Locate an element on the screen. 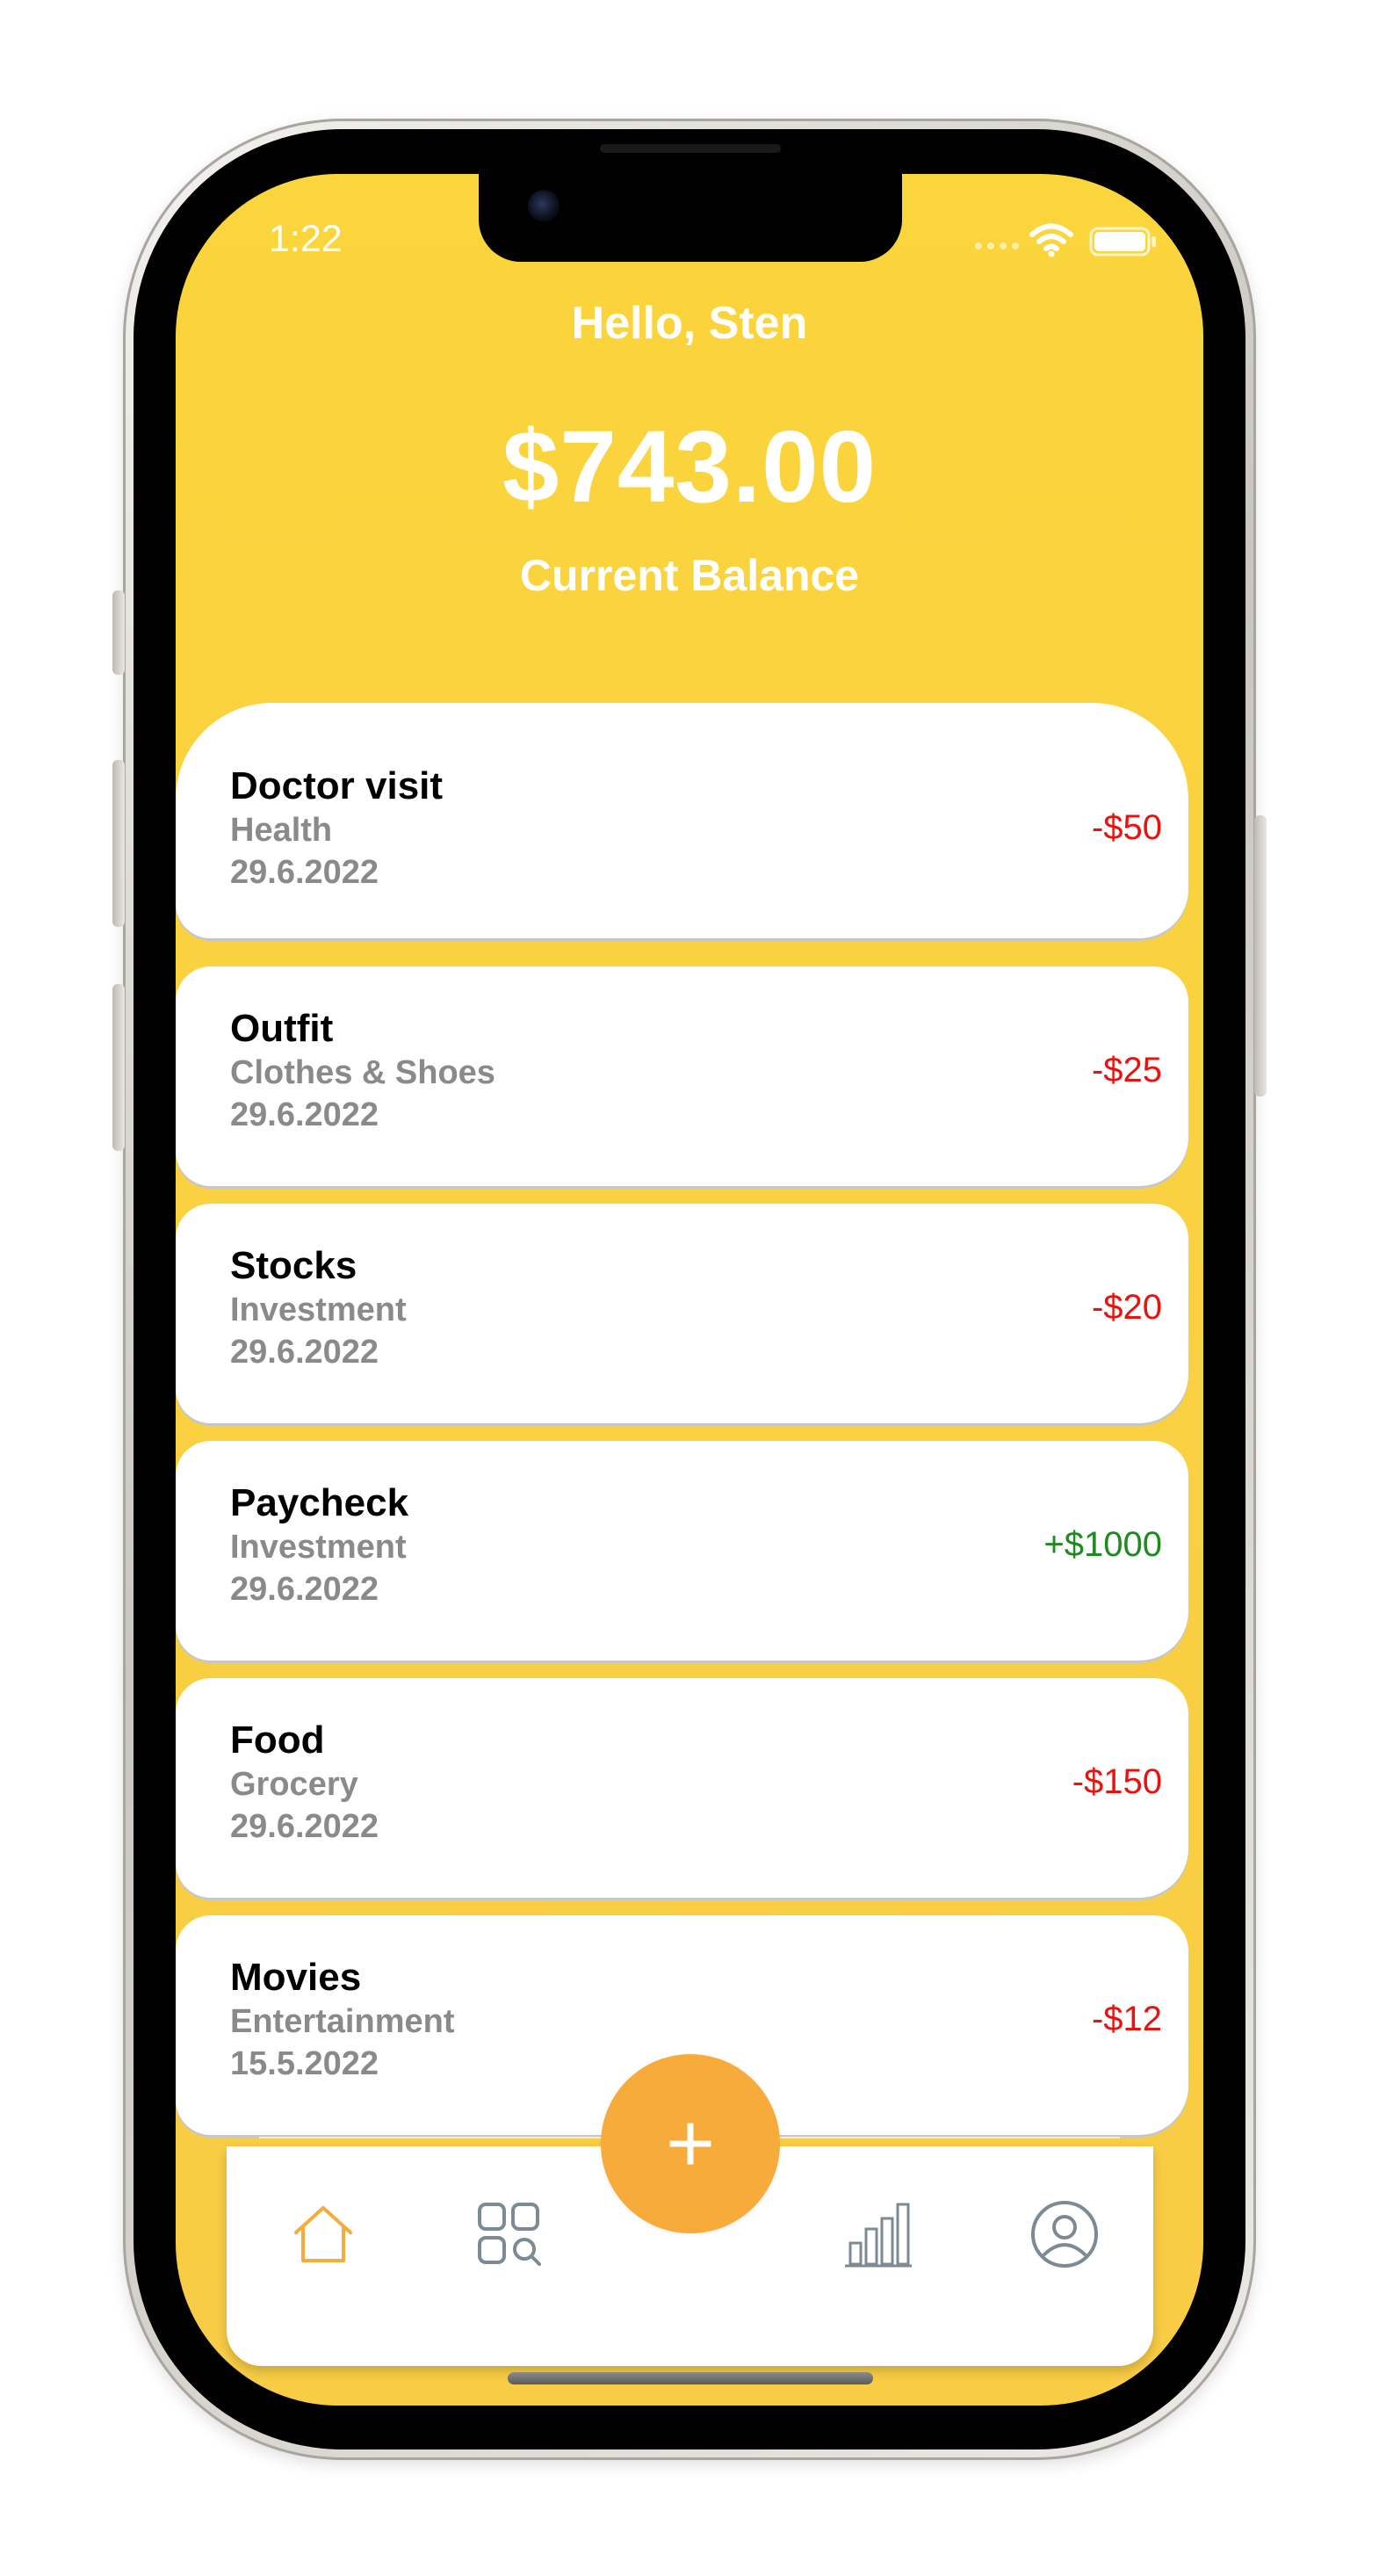 The height and width of the screenshot is (2576, 1379). transaction-title: Movies is located at coordinates (296, 1977).